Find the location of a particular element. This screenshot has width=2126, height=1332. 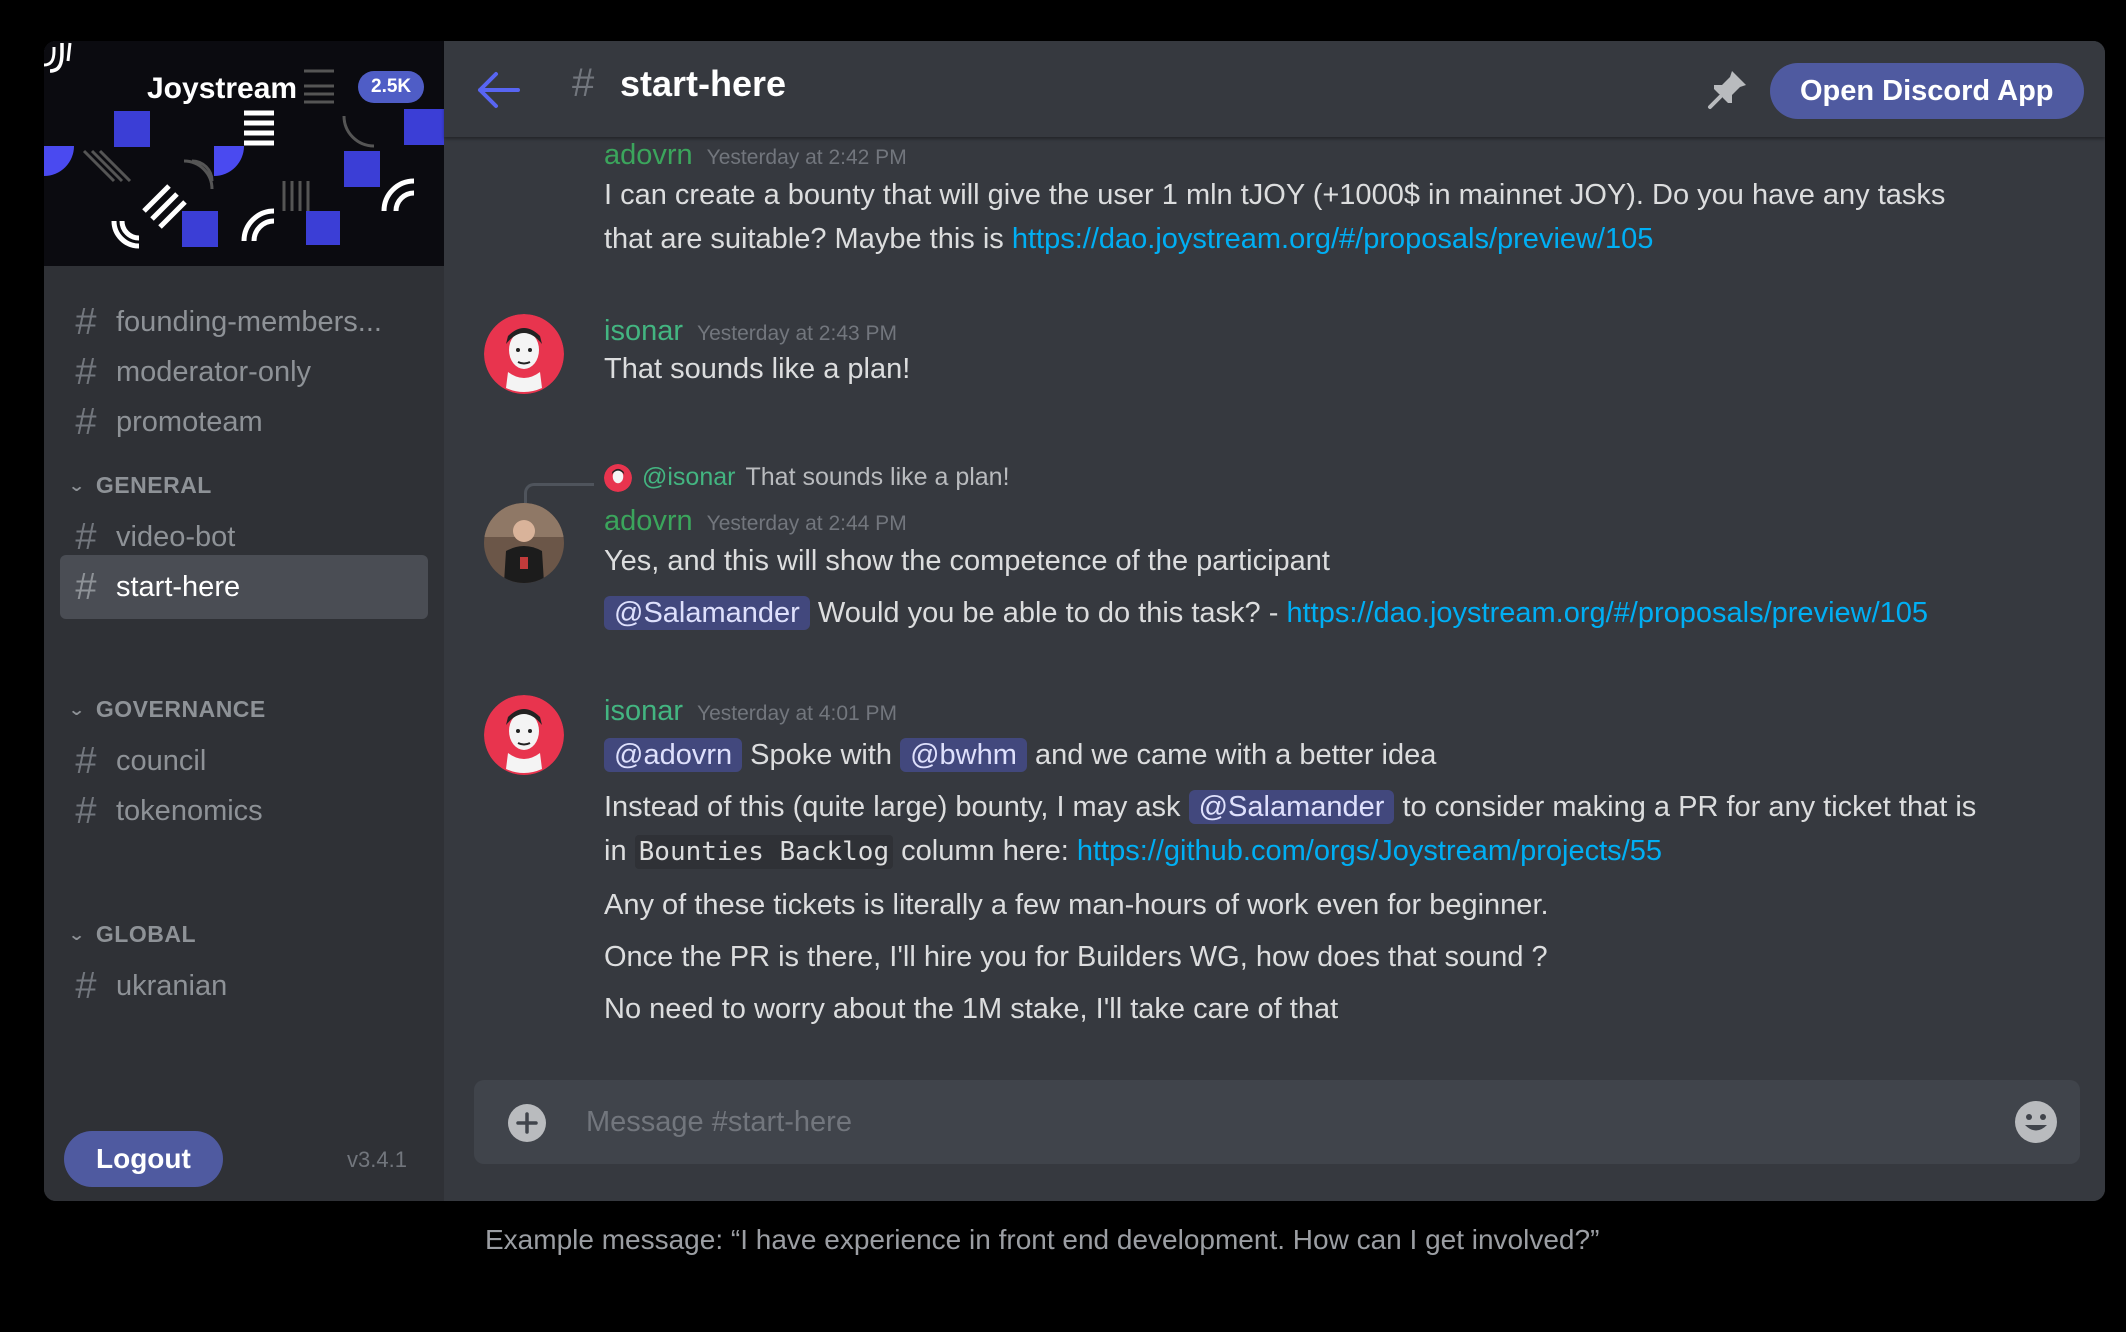

text-segment: Would you be able to do this task? - is located at coordinates (1048, 613).